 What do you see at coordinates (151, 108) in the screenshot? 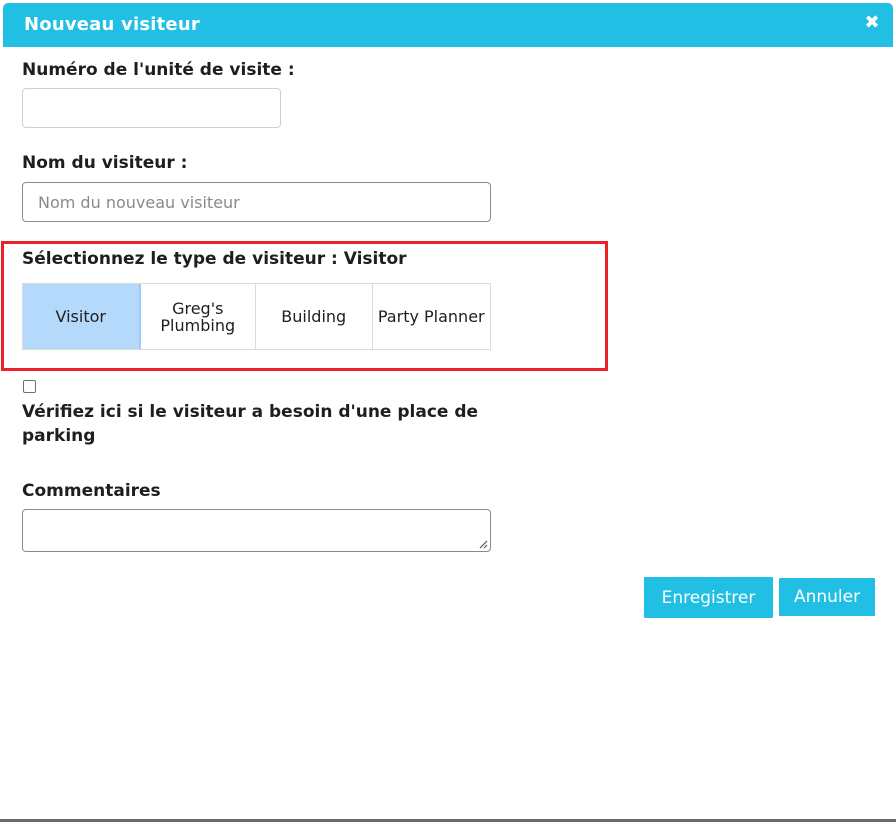
I see `unit-number-input` at bounding box center [151, 108].